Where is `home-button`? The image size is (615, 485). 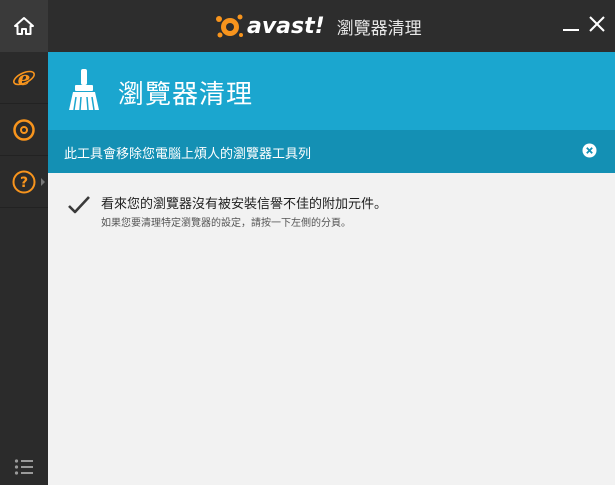
home-button is located at coordinates (24, 26).